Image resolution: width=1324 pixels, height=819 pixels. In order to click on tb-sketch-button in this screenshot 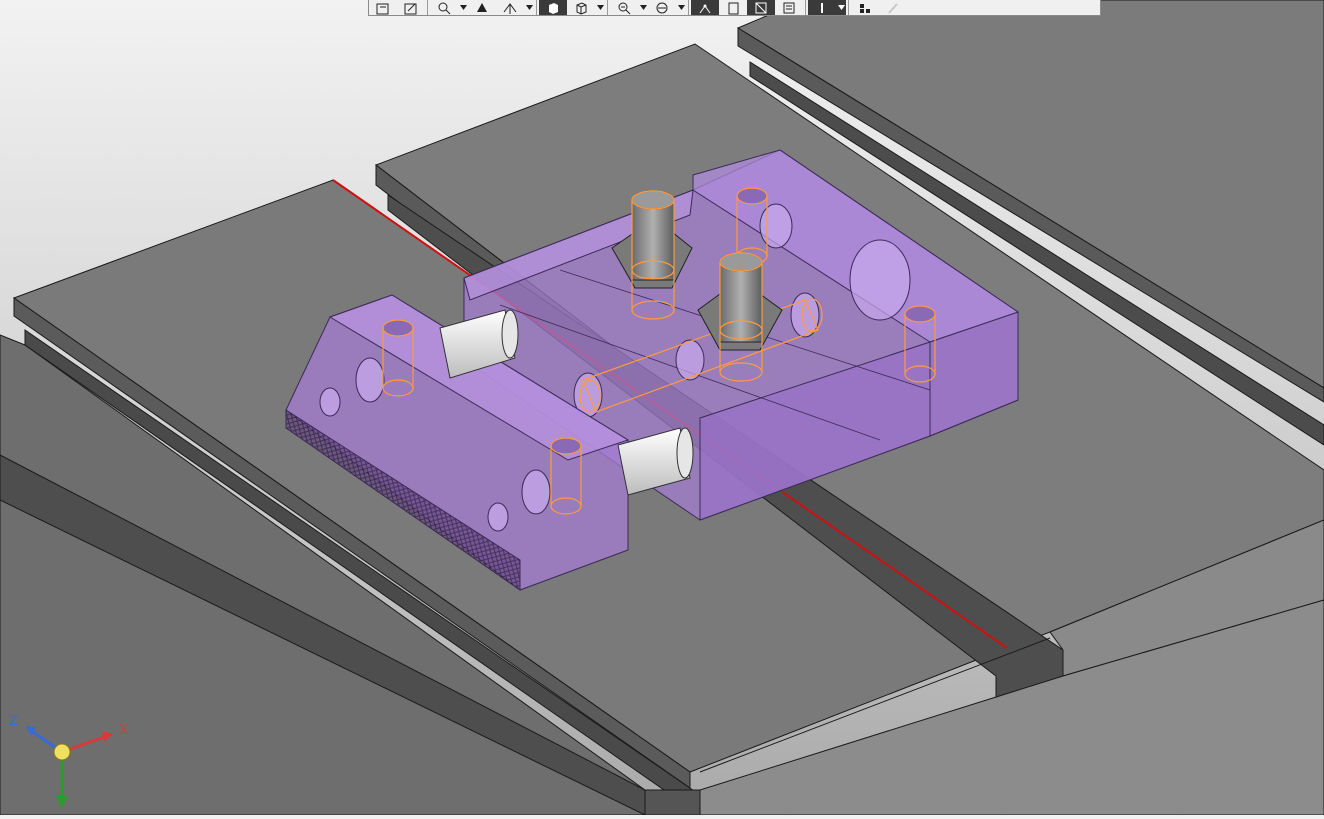, I will do `click(383, 7)`.